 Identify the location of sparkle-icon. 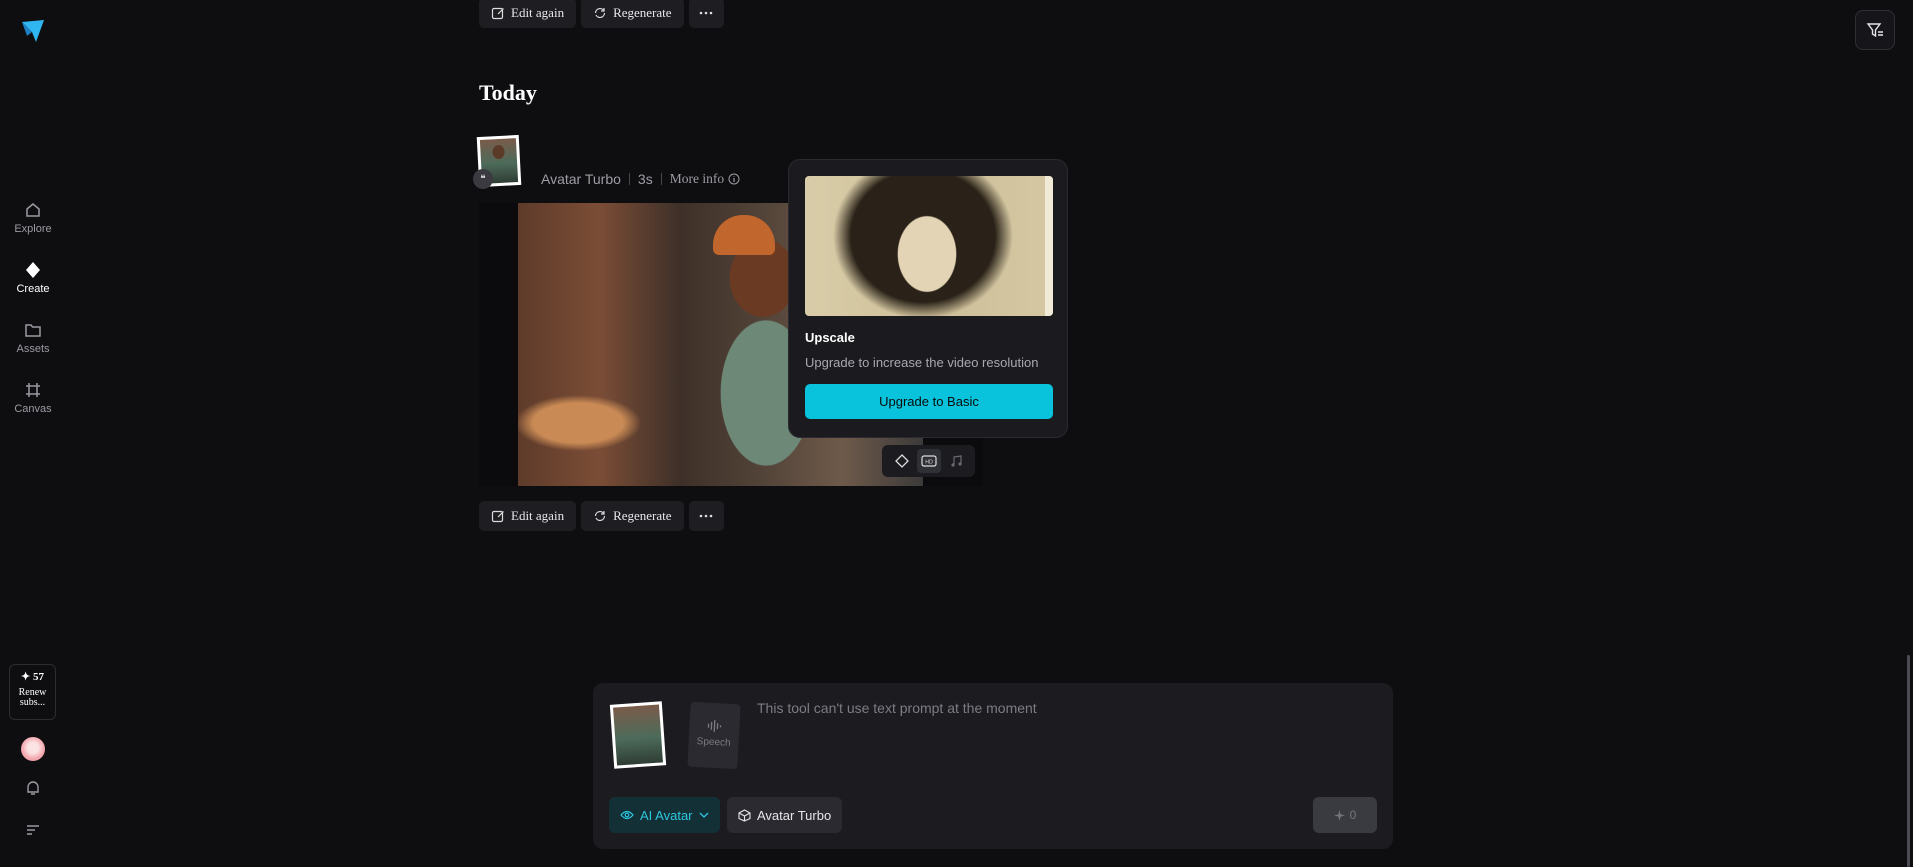
(1339, 815).